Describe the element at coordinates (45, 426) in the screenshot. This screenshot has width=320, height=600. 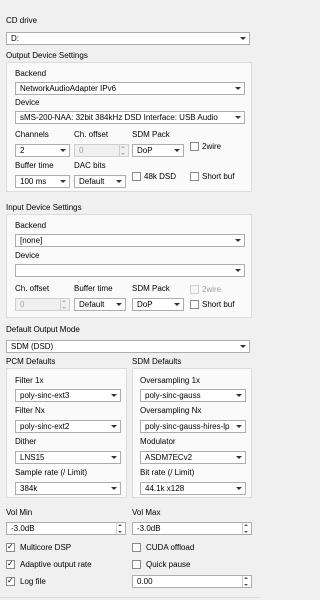
I see `filternx-value: poly-sinc-ext2` at that location.